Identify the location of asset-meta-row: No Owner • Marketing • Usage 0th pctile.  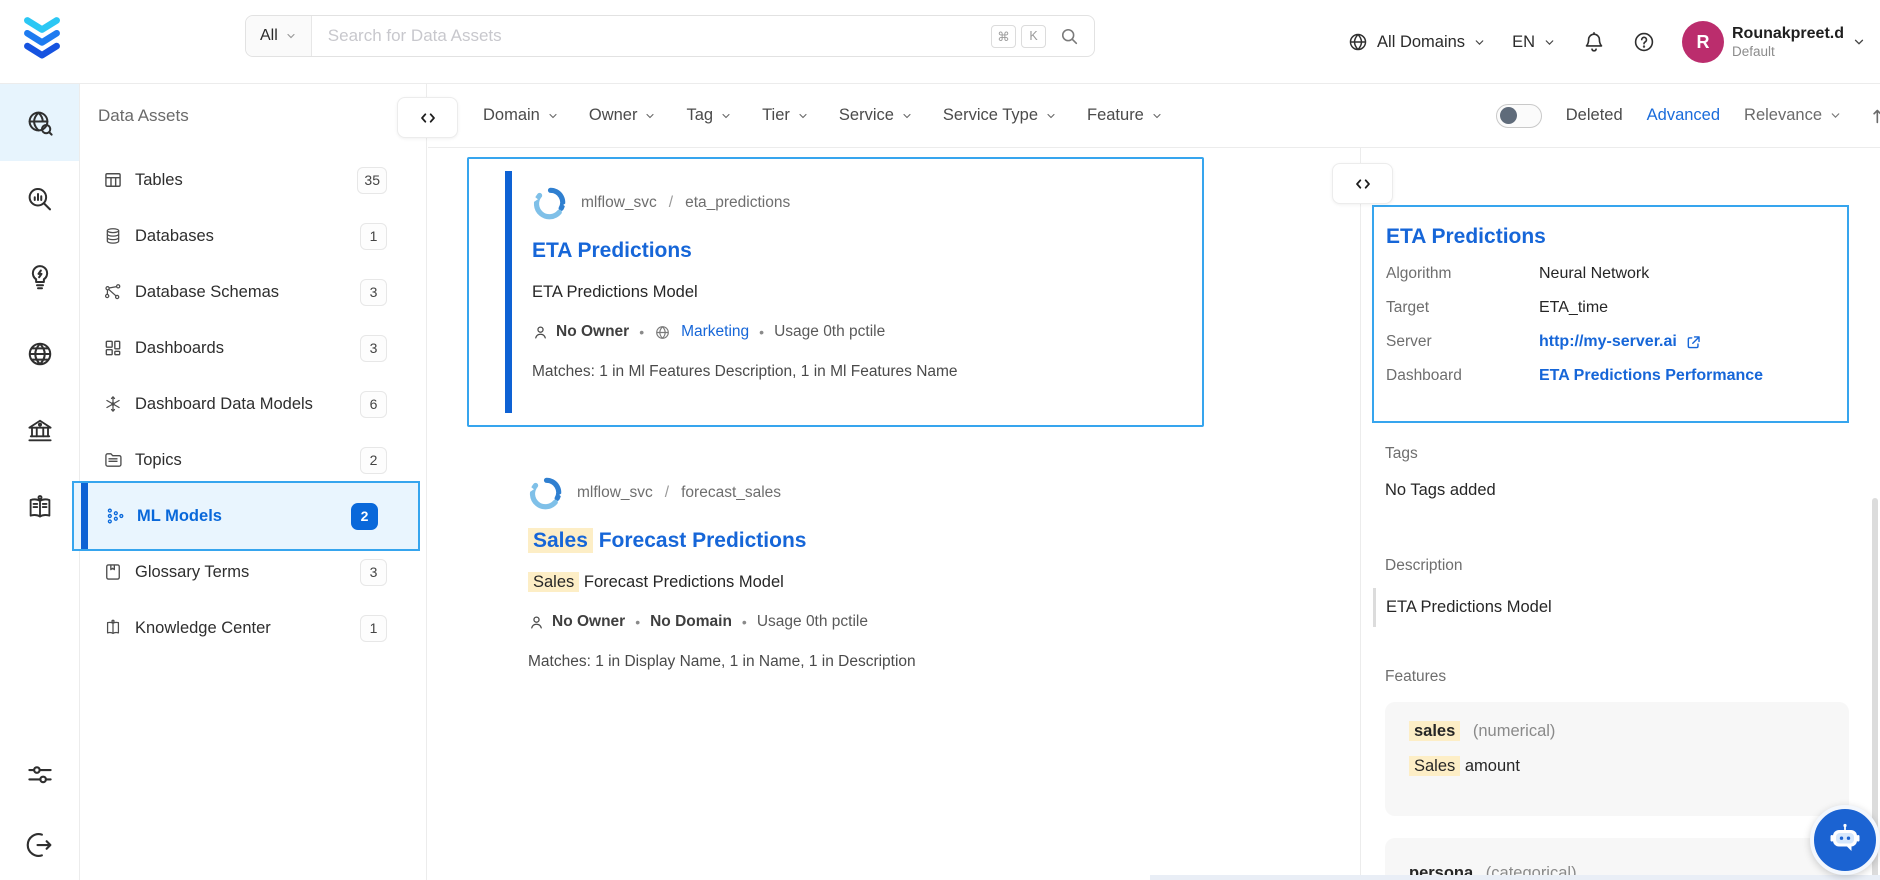
(859, 332).